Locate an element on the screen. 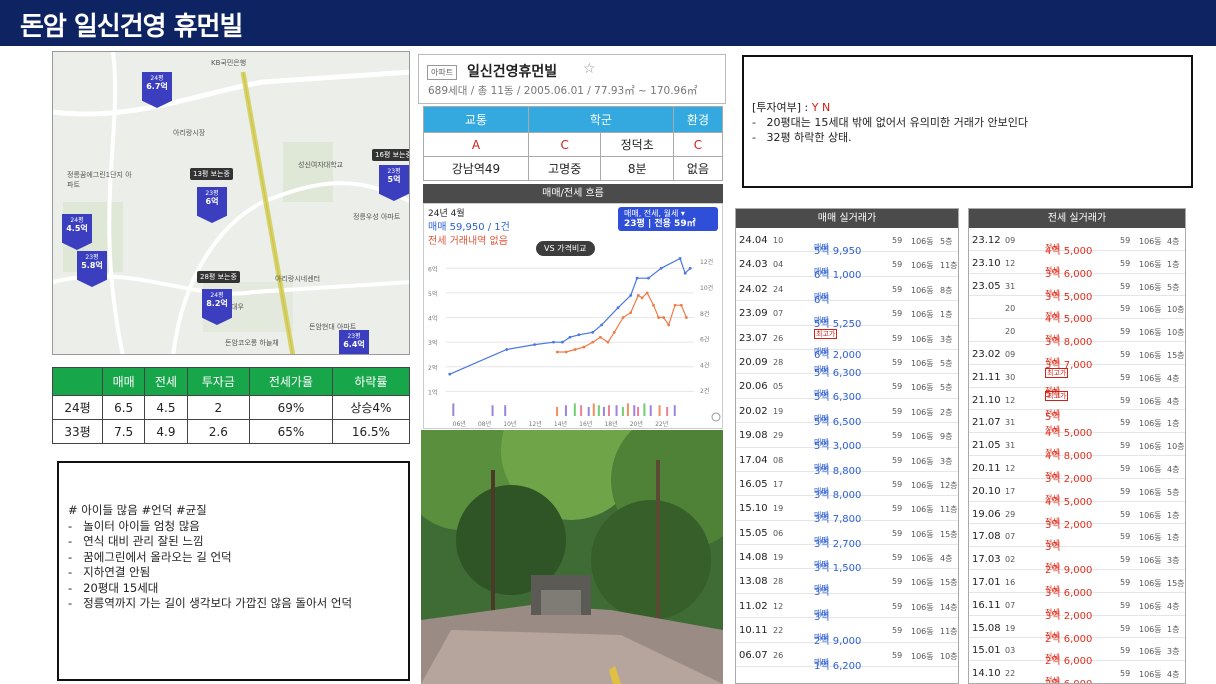 This screenshot has width=1216, height=684. apartment-name: 일신건영휴먼빌 is located at coordinates (512, 72).